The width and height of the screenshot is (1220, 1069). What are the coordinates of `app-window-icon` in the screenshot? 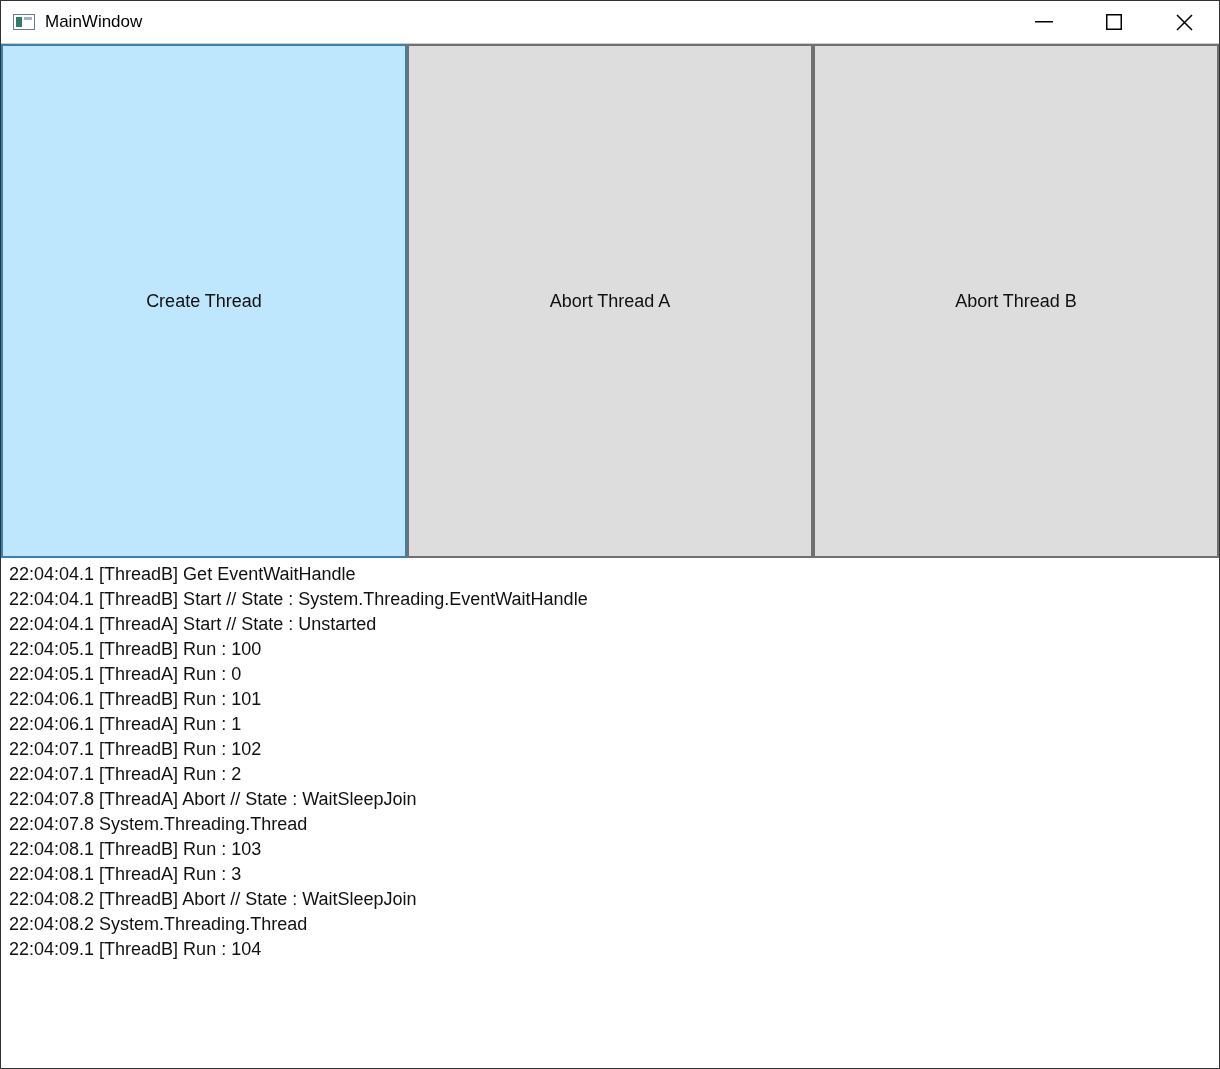 It's located at (24, 22).